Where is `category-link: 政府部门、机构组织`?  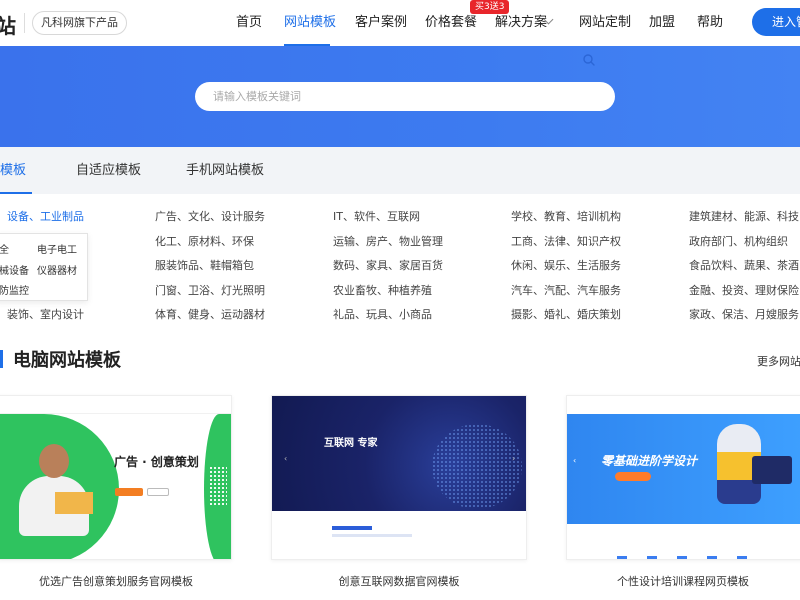 category-link: 政府部门、机构组织 is located at coordinates (744, 242).